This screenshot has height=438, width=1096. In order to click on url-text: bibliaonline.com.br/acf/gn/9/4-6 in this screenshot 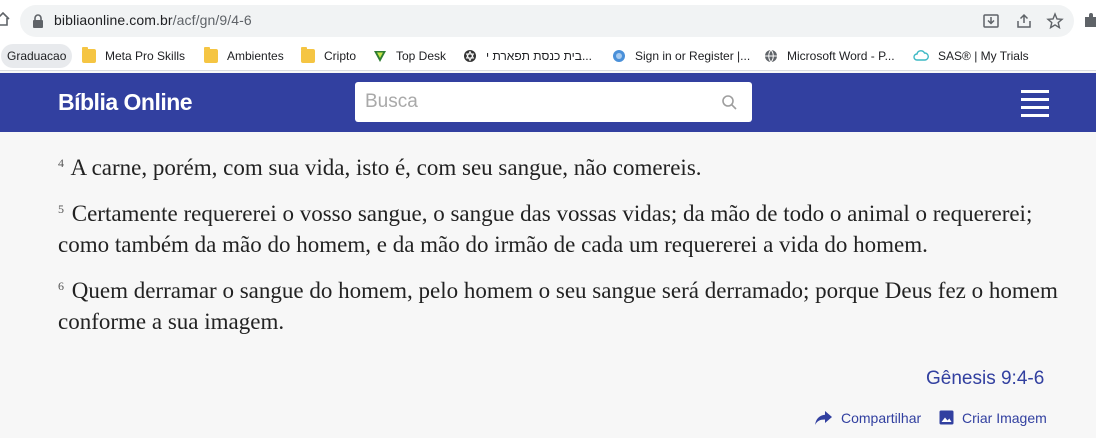, I will do `click(153, 20)`.